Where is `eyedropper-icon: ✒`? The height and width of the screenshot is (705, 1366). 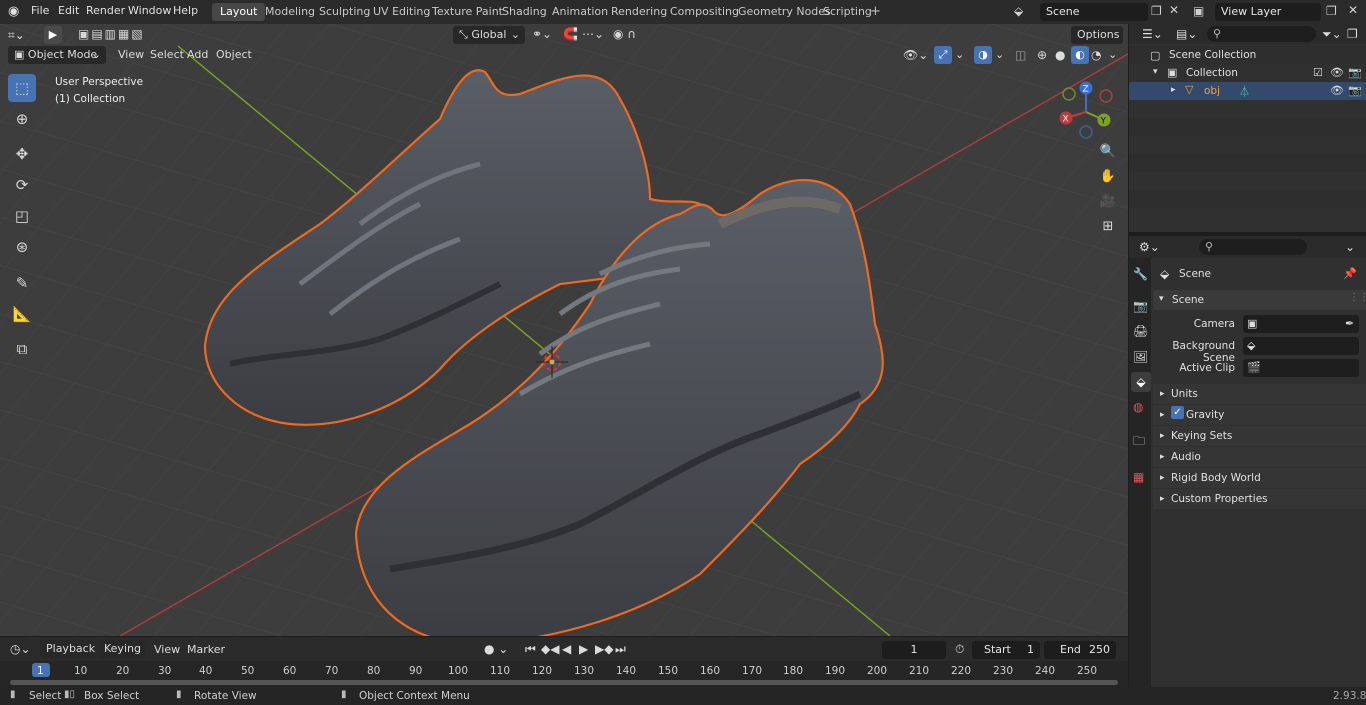
eyedropper-icon: ✒ is located at coordinates (1349, 323).